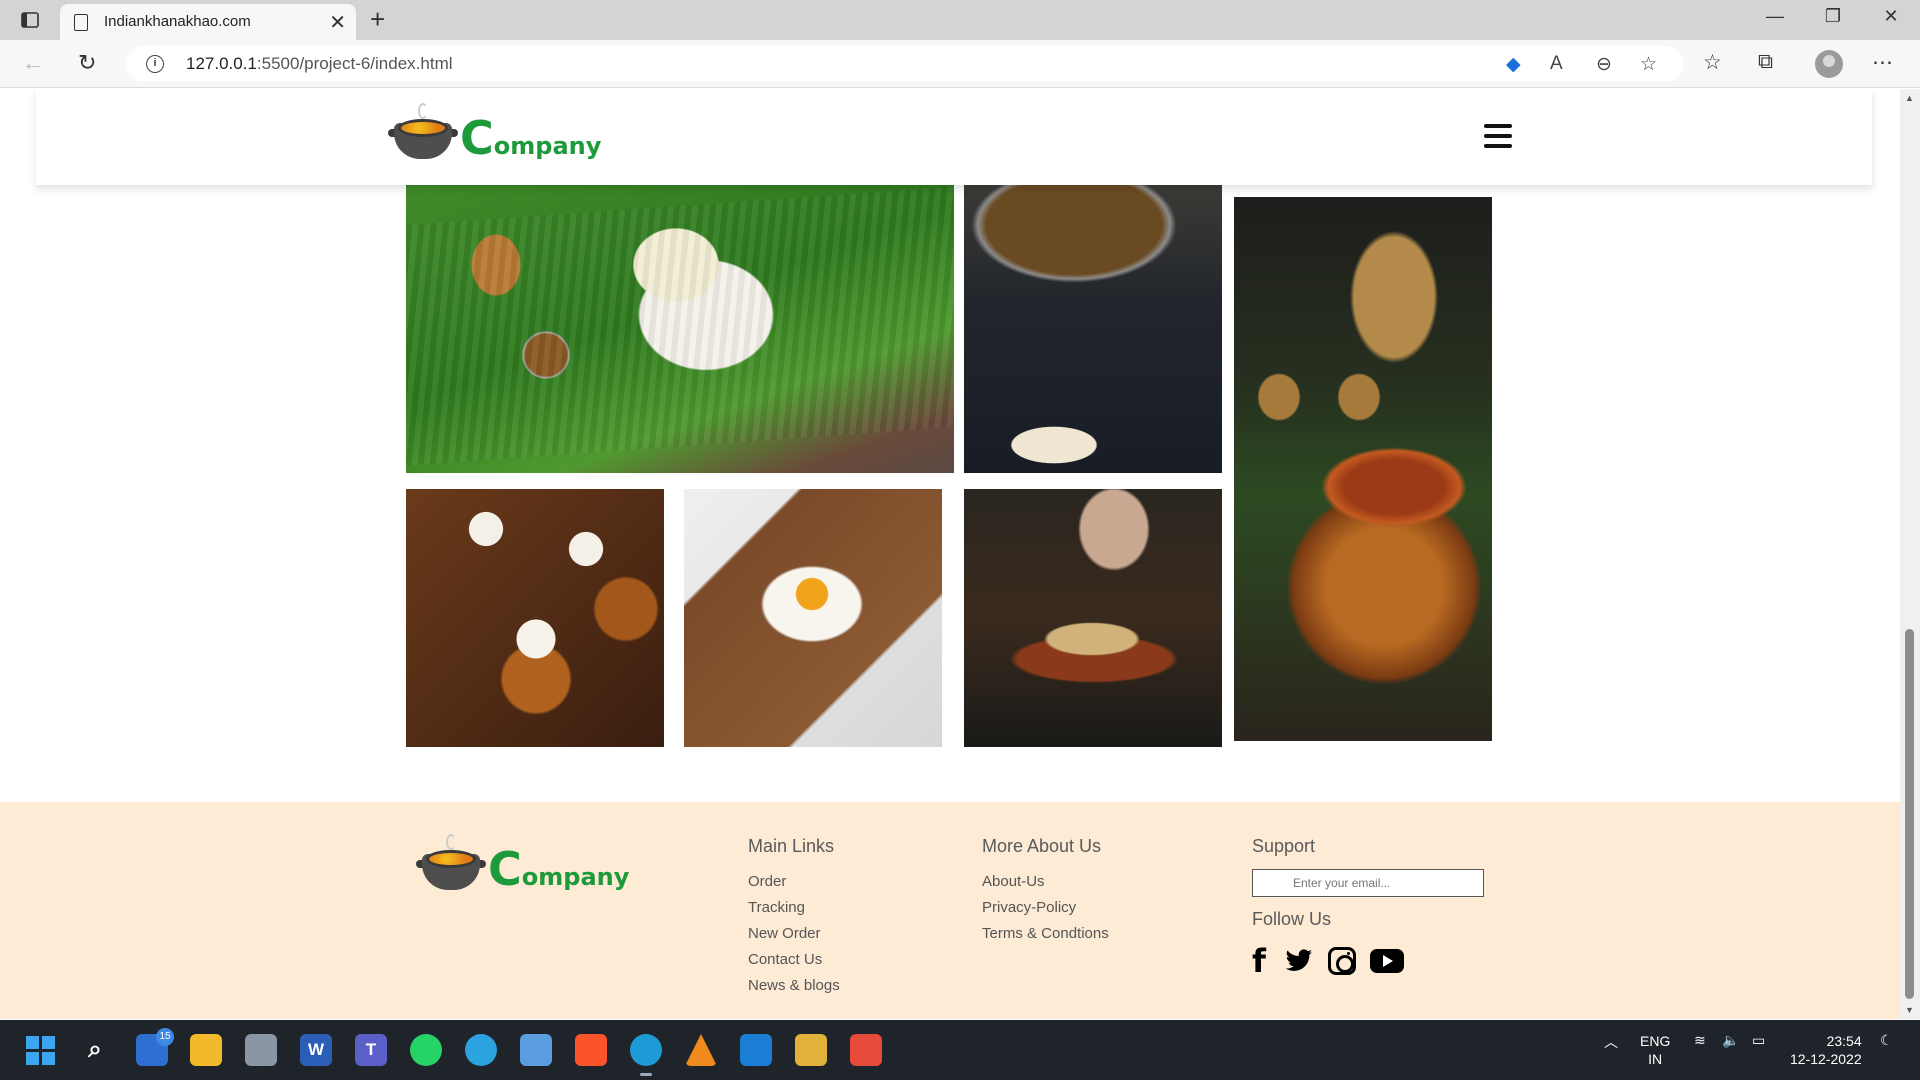 The image size is (1920, 1080). I want to click on footer-link-about-us: About-Us, so click(1045, 882).